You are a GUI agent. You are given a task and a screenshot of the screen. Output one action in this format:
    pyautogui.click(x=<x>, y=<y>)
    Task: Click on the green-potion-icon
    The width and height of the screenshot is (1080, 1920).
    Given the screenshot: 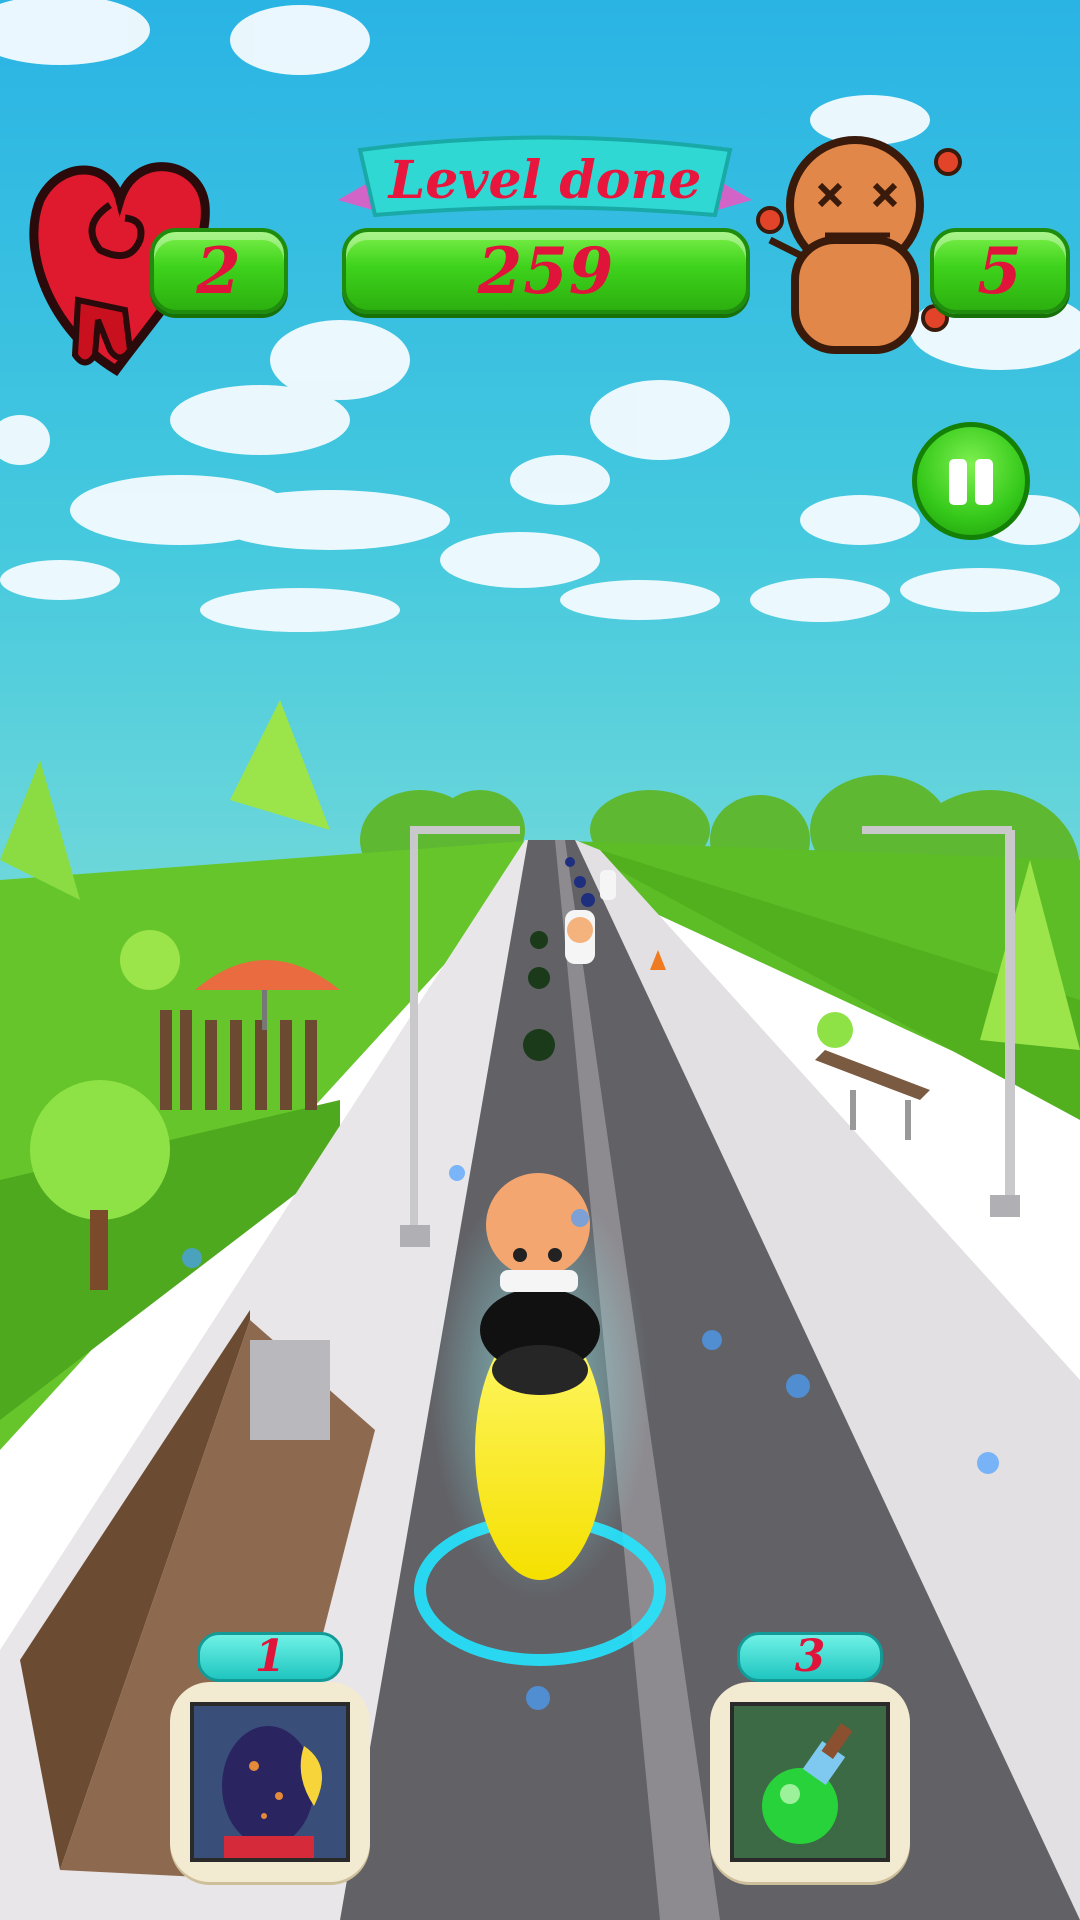 What is the action you would take?
    pyautogui.click(x=810, y=1782)
    